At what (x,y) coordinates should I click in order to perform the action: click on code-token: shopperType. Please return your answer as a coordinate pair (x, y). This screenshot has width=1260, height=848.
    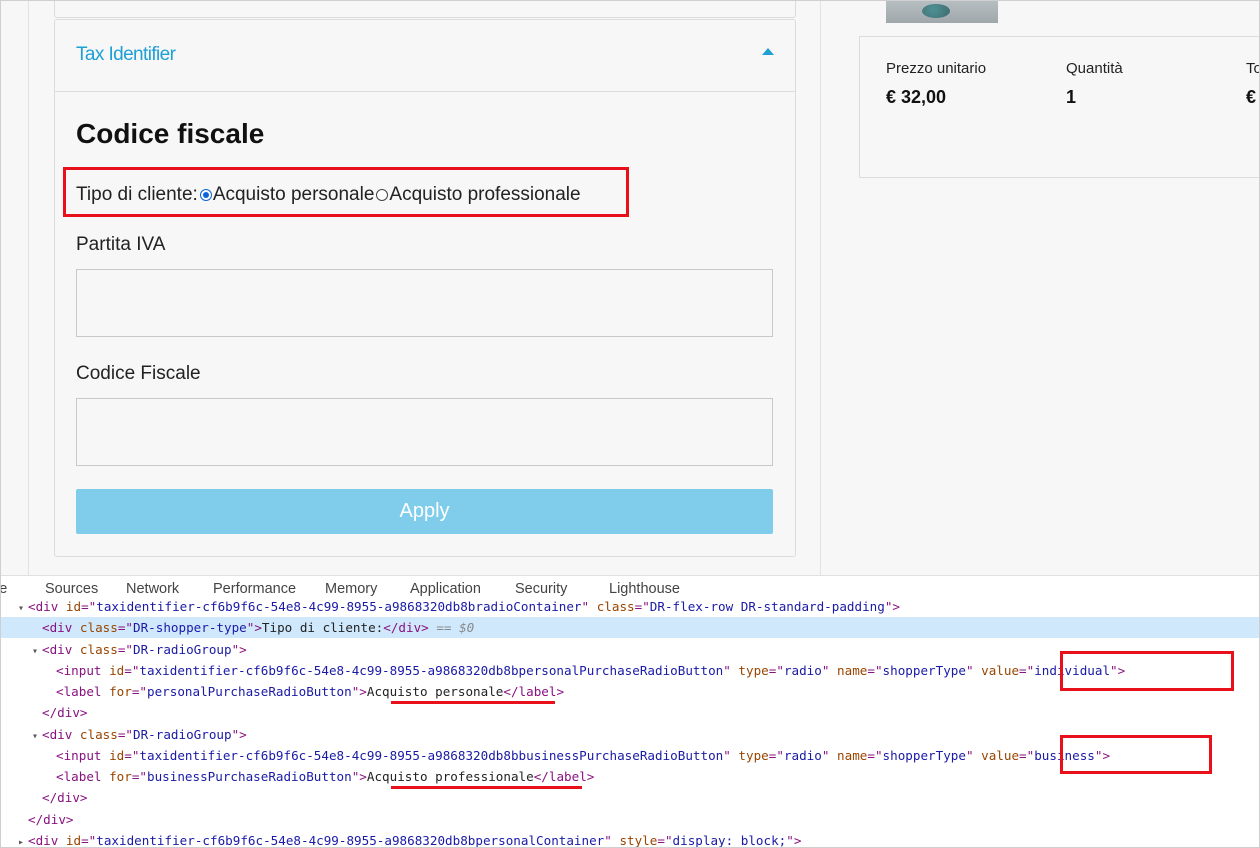
    Looking at the image, I should click on (924, 755).